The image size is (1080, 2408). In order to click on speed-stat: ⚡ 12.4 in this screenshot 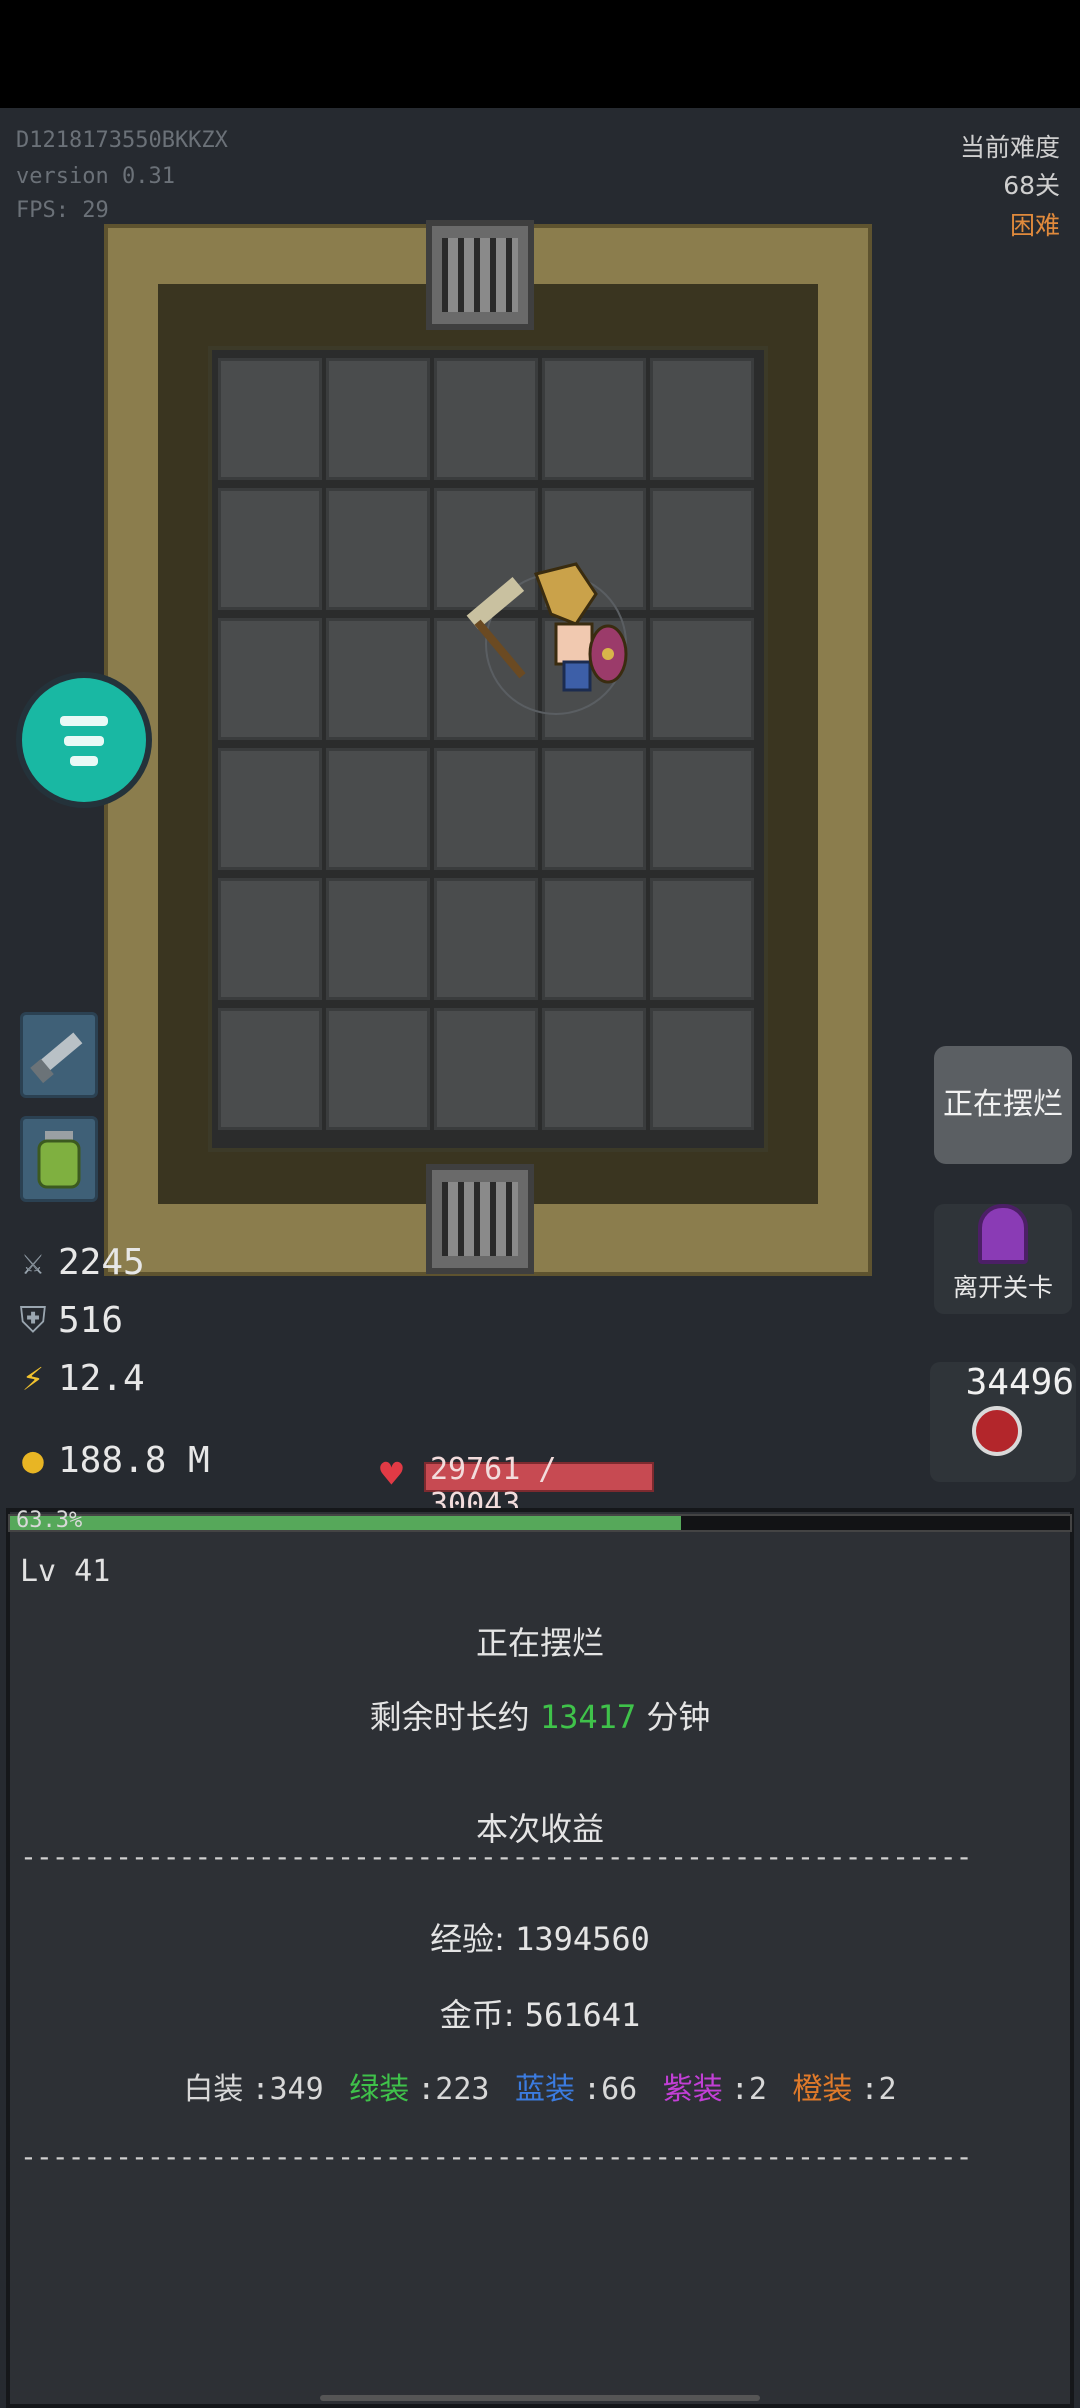, I will do `click(80, 1379)`.